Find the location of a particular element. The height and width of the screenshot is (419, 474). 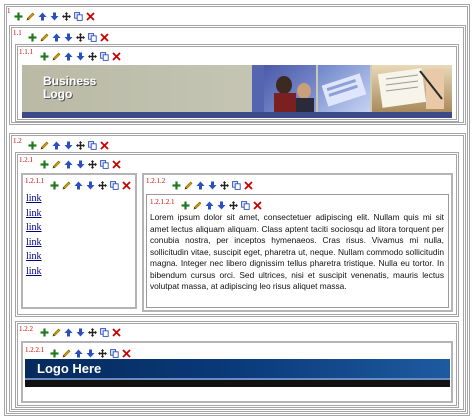

region-label: 1.2.1 is located at coordinates (26, 160).